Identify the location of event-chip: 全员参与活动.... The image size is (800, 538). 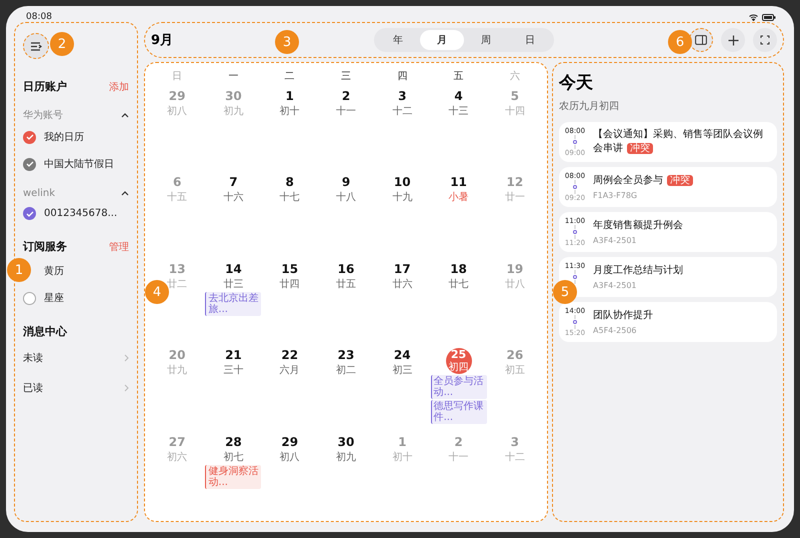
(458, 387).